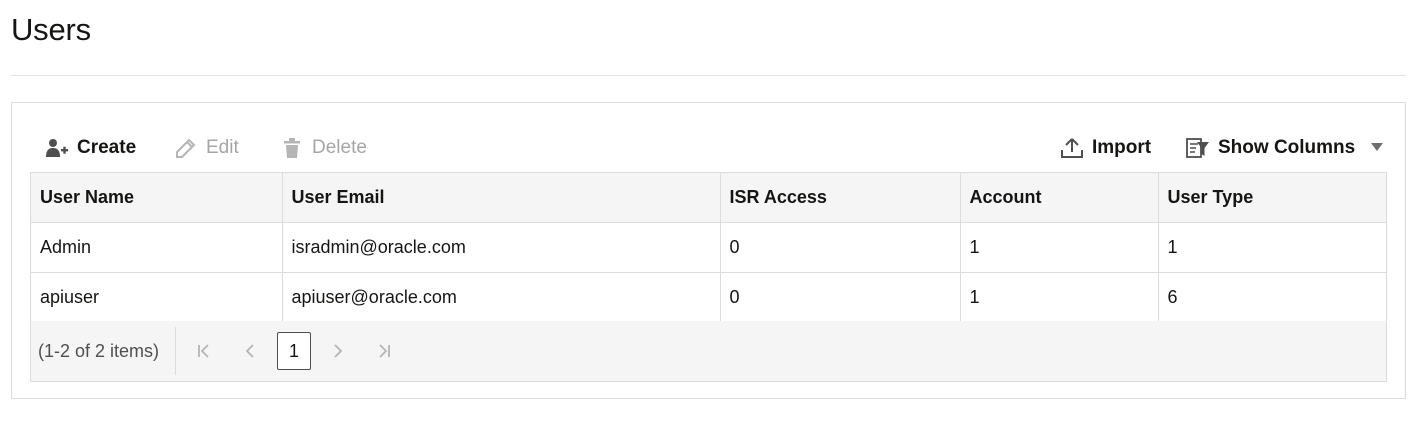 The width and height of the screenshot is (1424, 434). I want to click on first-page-icon, so click(204, 351).